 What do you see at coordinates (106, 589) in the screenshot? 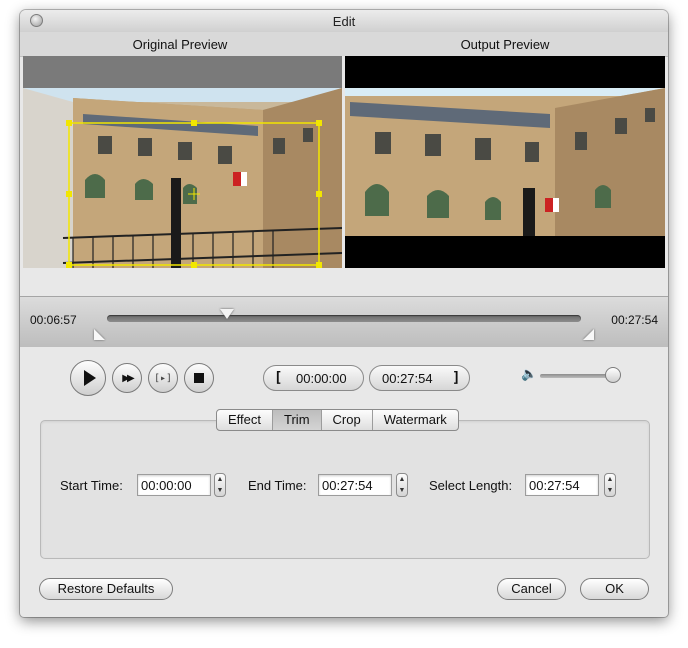
I see `restore-defaults-button: Restore Defaults` at bounding box center [106, 589].